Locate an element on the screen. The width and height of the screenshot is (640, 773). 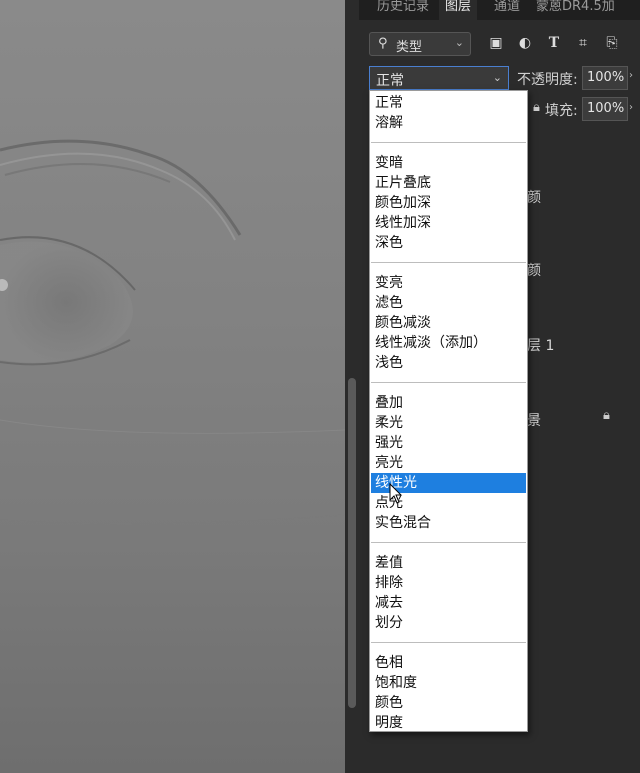
lock-icon: 🔒︎ is located at coordinates (536, 107).